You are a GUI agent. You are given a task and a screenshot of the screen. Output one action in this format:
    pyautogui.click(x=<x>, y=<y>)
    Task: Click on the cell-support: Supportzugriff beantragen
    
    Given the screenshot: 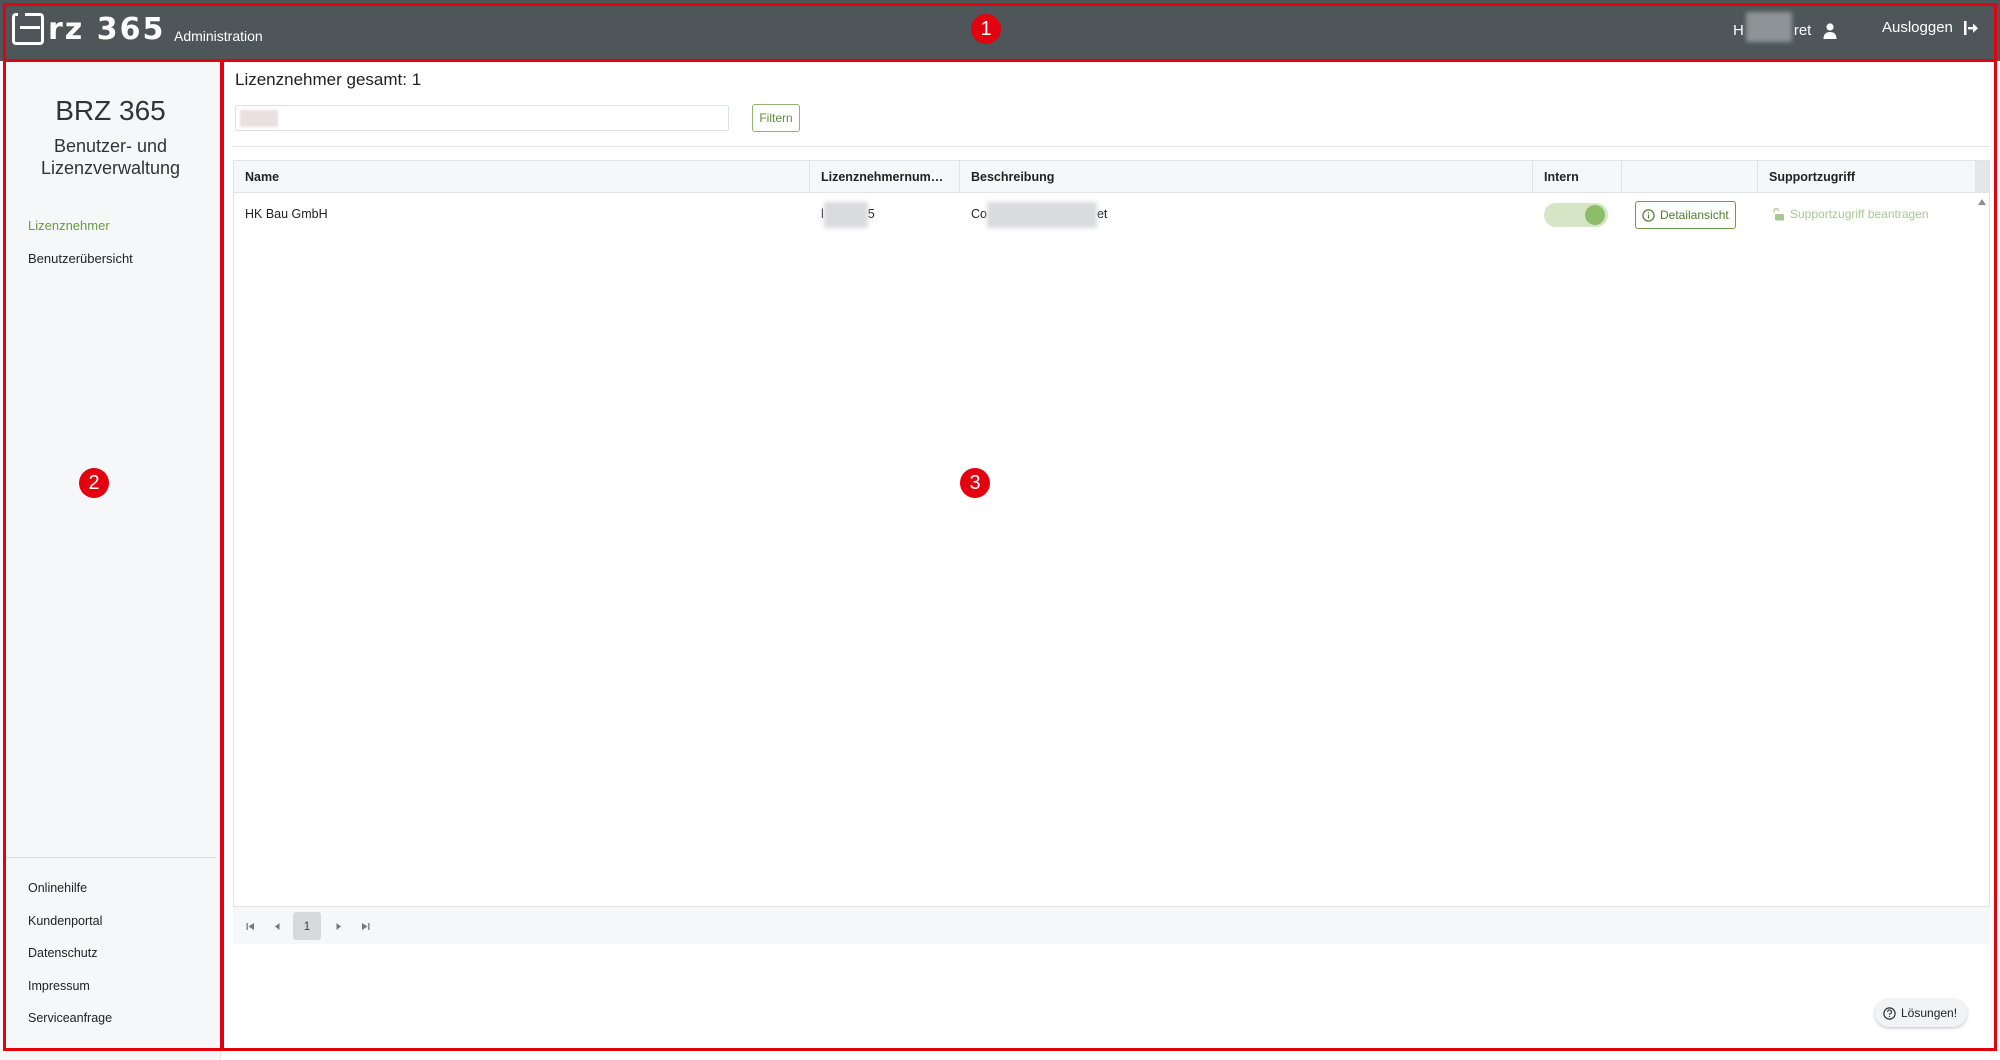 What is the action you would take?
    pyautogui.click(x=1866, y=214)
    